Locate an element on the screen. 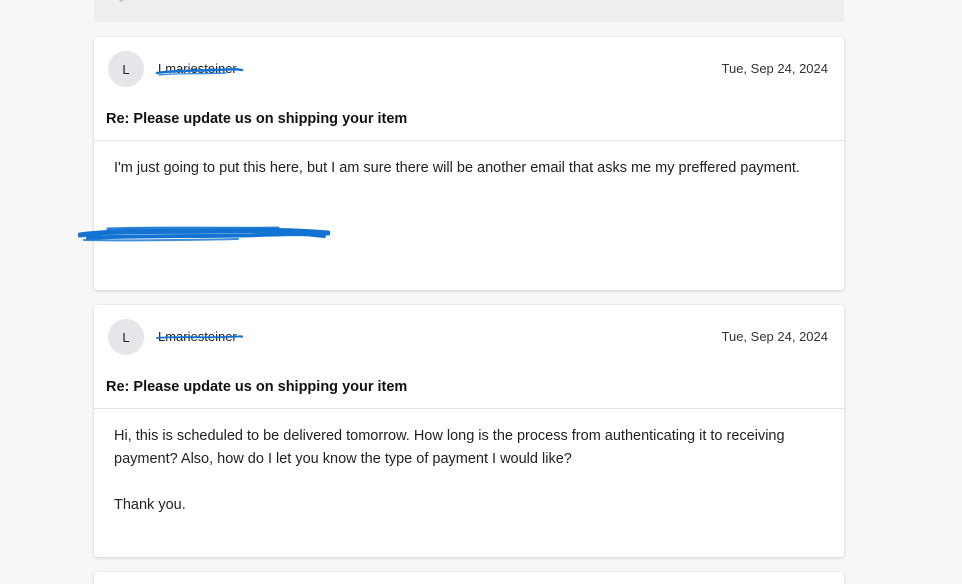  redacted-email is located at coordinates (204, 234).